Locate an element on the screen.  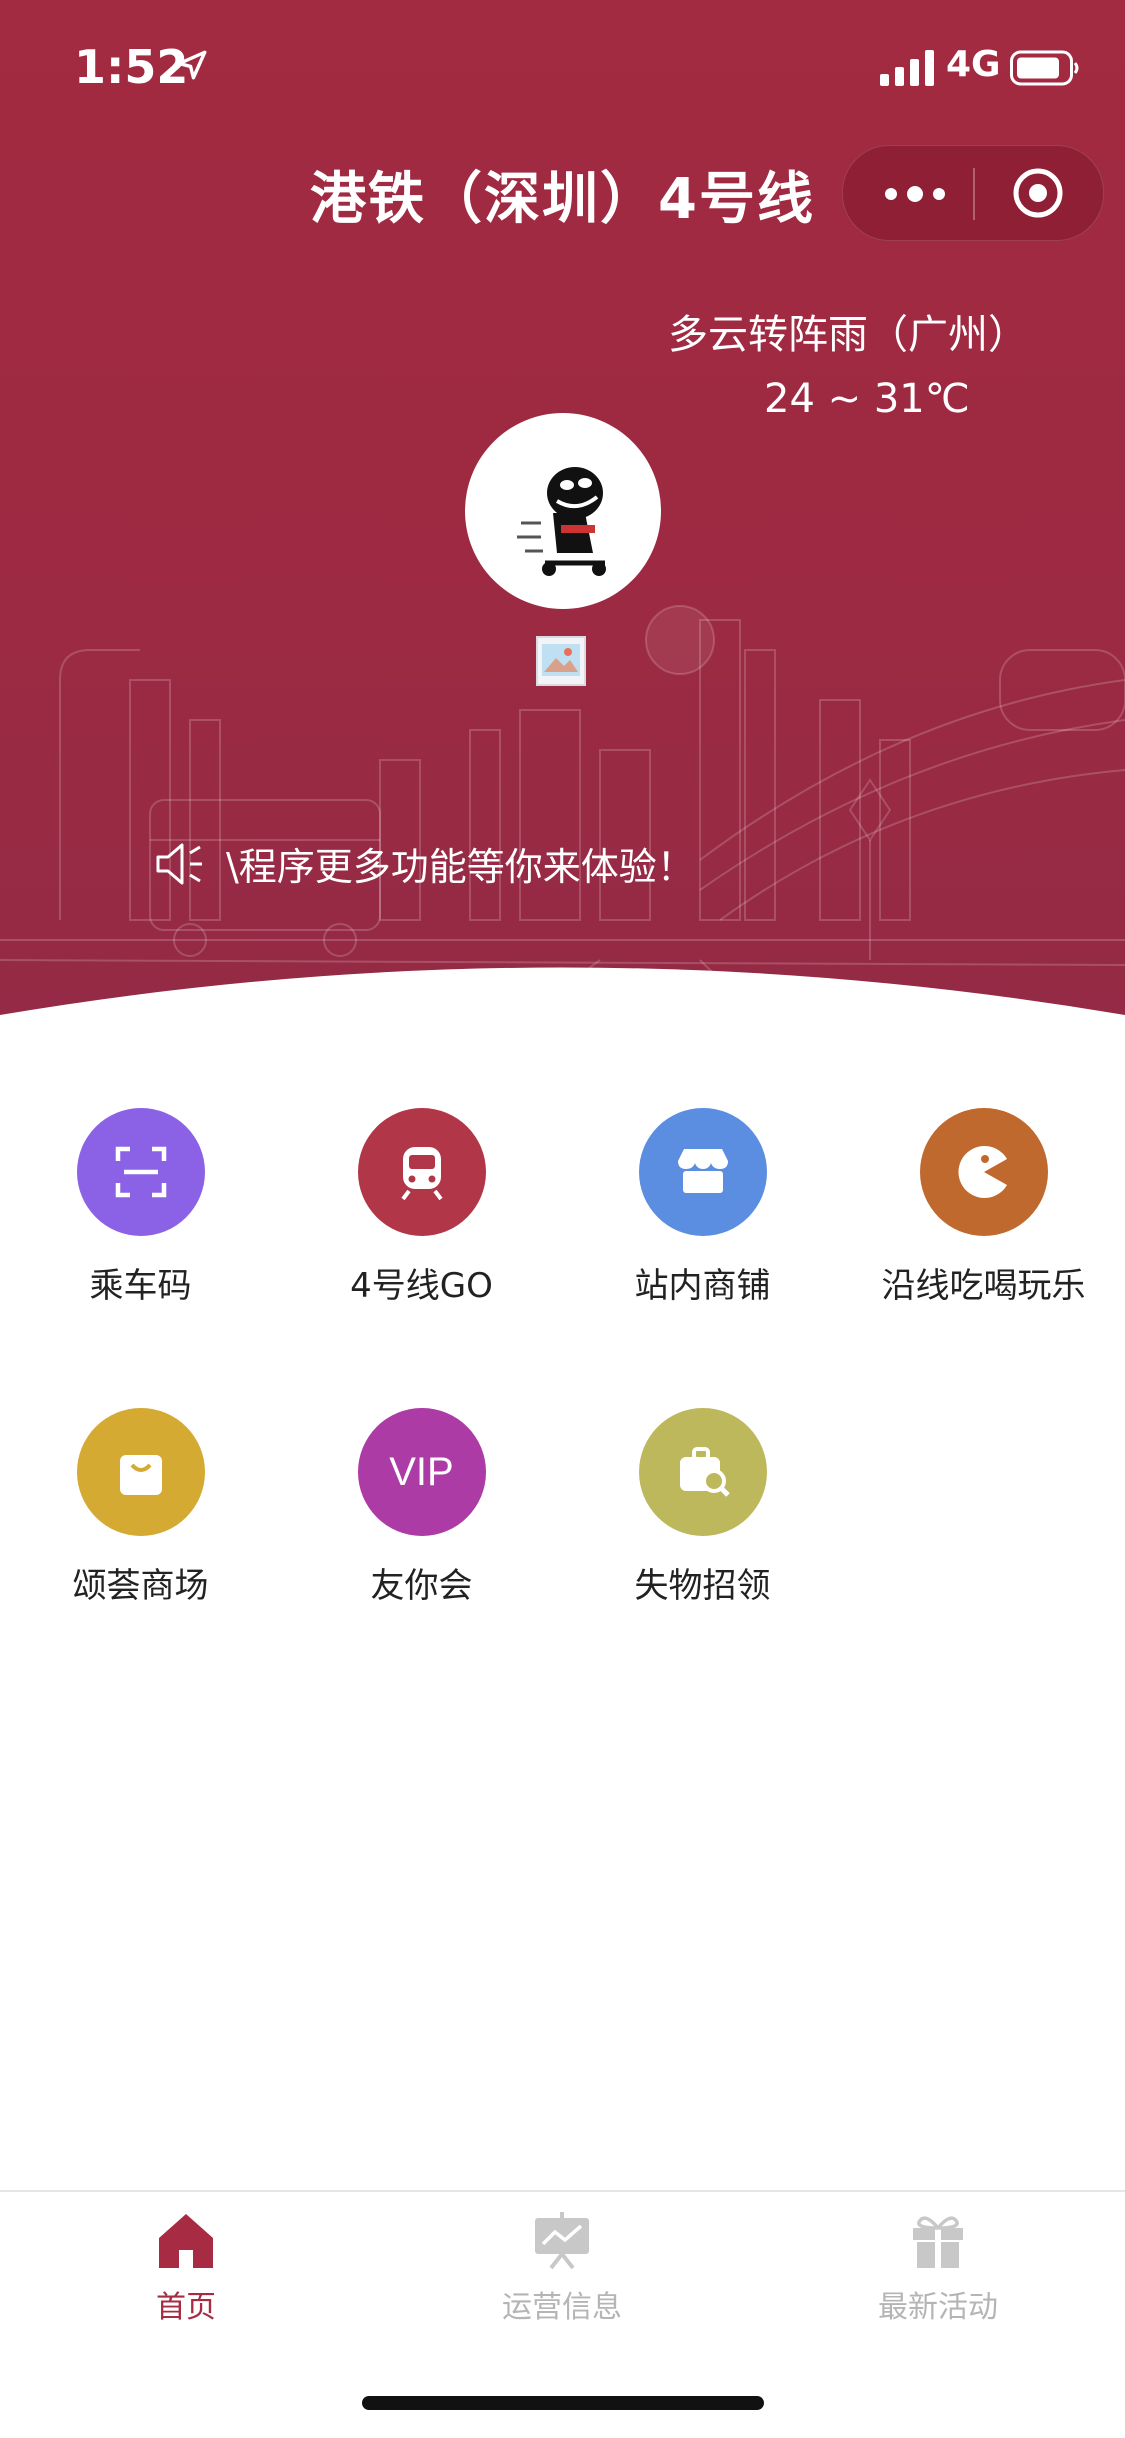
network-type: 4G is located at coordinates (973, 64).